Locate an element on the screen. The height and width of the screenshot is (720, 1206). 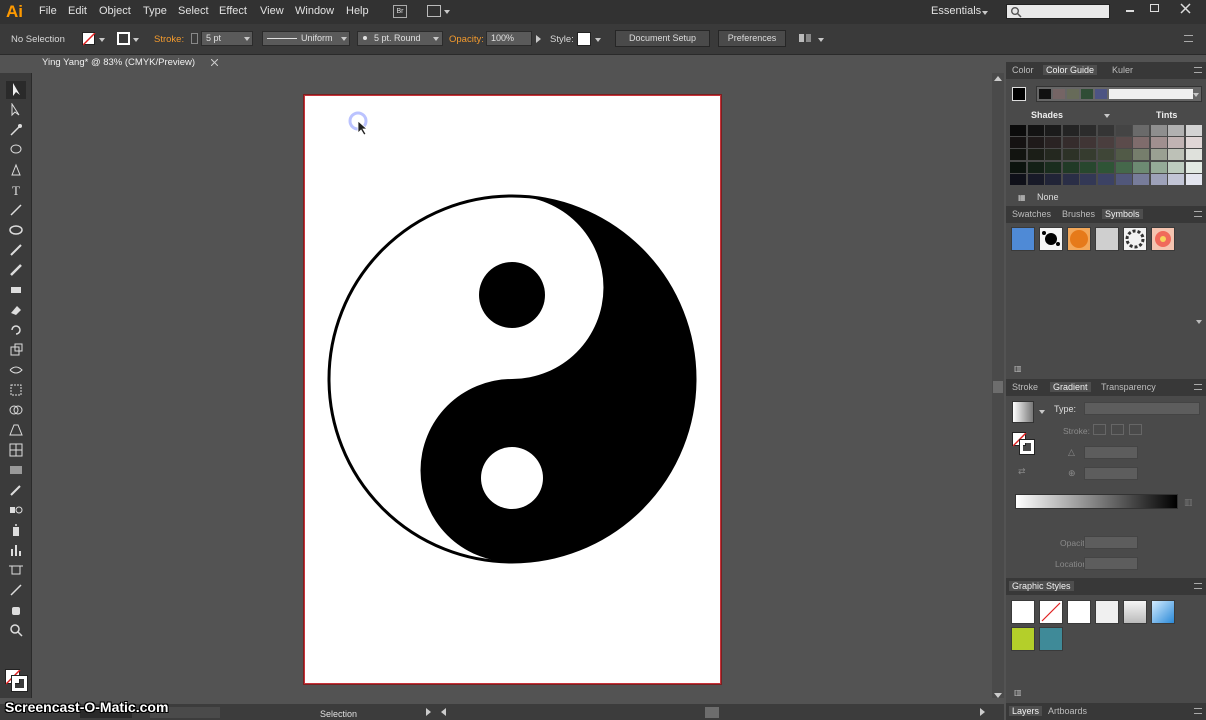
tab-artboards: Artboards is located at coordinates (1067, 711).